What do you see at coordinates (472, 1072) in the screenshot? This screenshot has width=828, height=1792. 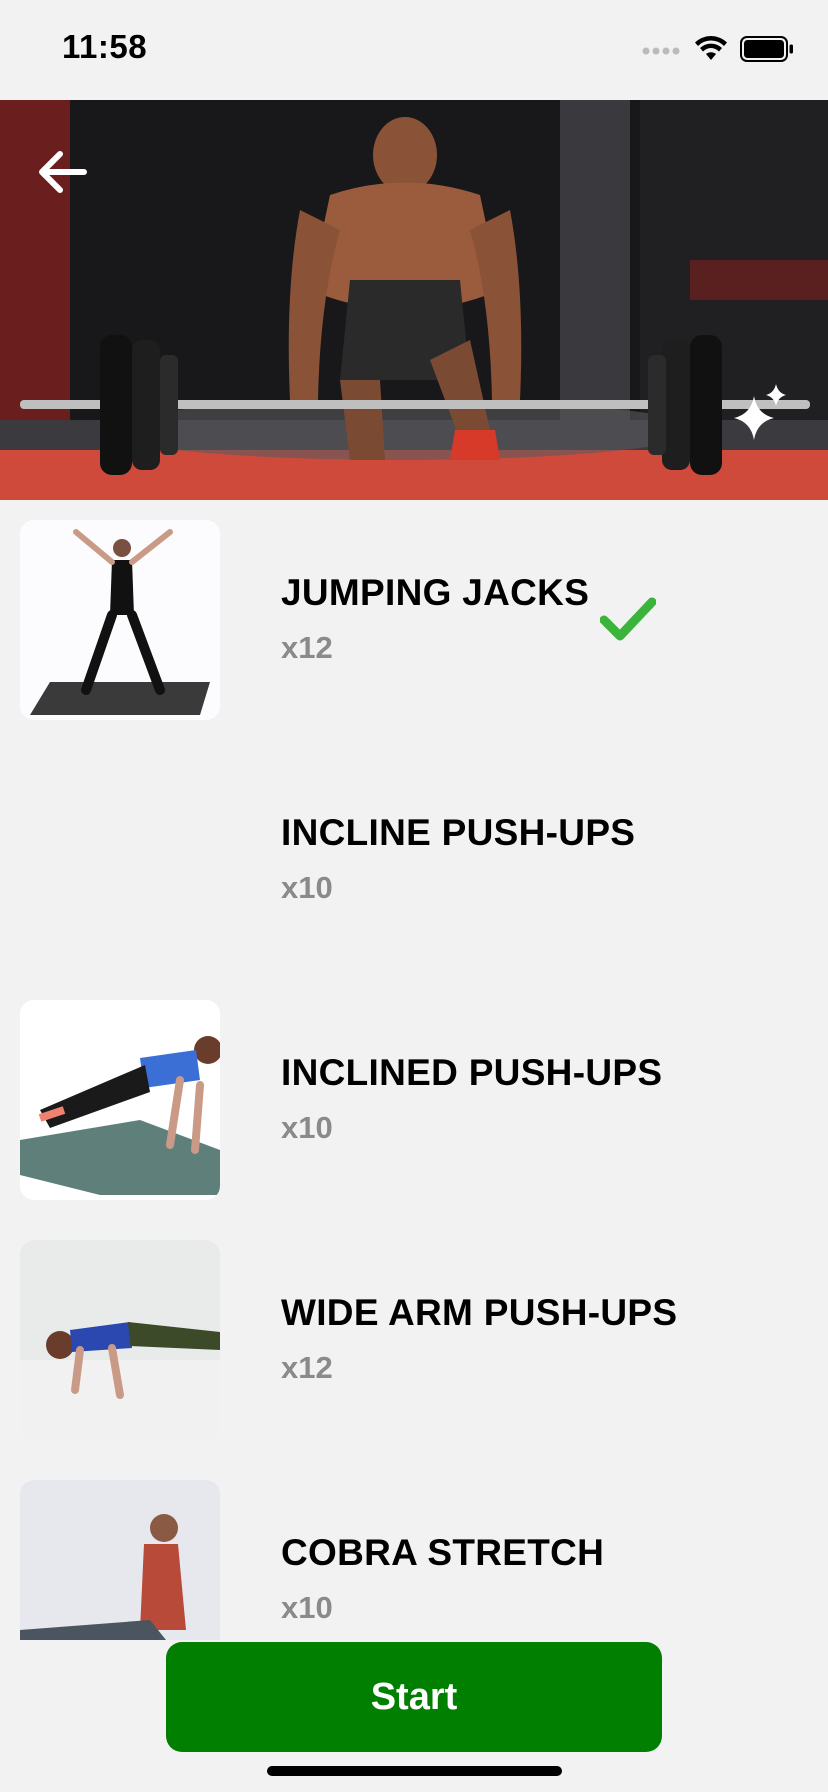 I see `exercise-name: INCLINED PUSH-UPS` at bounding box center [472, 1072].